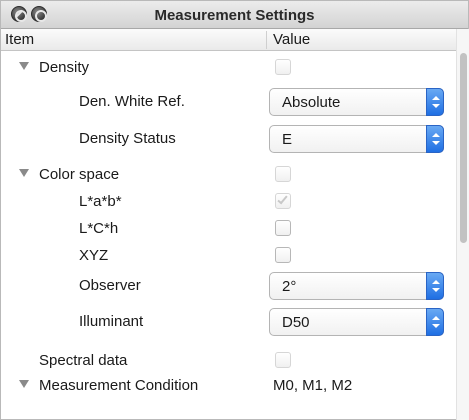 Image resolution: width=469 pixels, height=420 pixels. What do you see at coordinates (228, 286) in the screenshot?
I see `row-observer: Observer 2°` at bounding box center [228, 286].